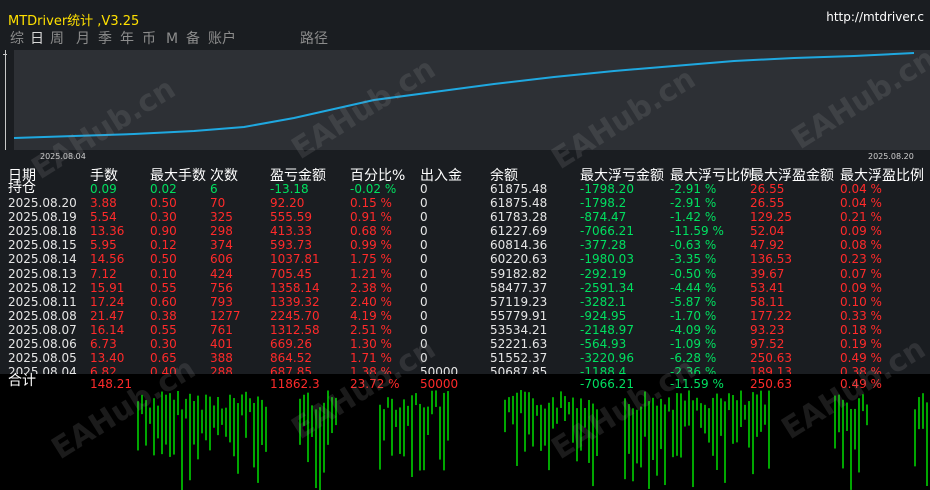 The height and width of the screenshot is (490, 930). What do you see at coordinates (107, 315) in the screenshot?
I see `cell-lots: 21.47` at bounding box center [107, 315].